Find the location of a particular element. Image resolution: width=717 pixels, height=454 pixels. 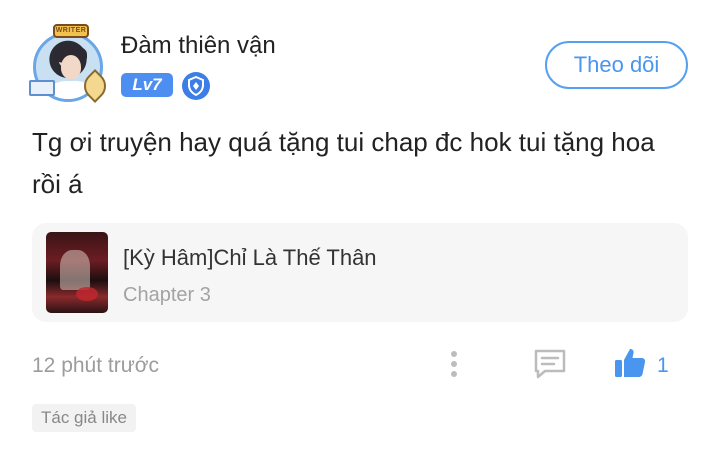

story-chapter: Chapter 3 is located at coordinates (167, 295).